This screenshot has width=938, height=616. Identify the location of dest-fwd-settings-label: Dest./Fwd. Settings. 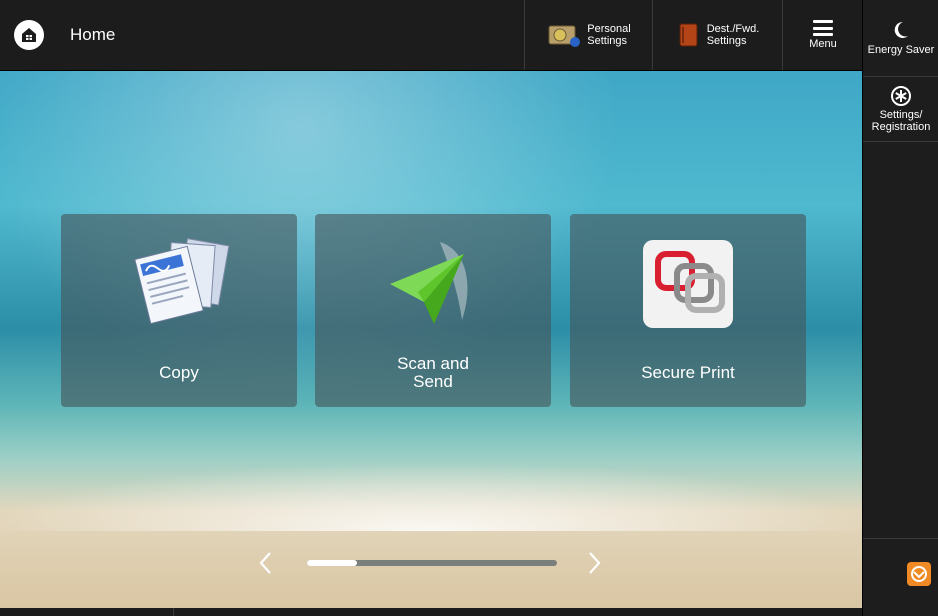
(733, 35).